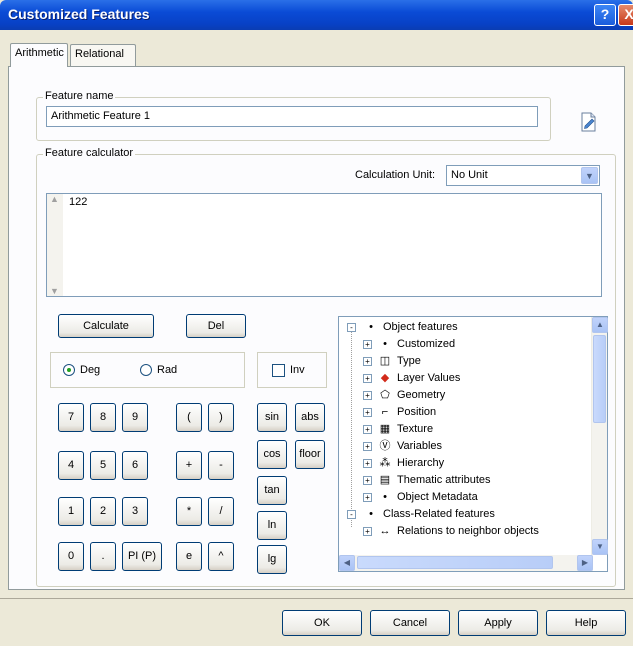  Describe the element at coordinates (71, 417) in the screenshot. I see `key-7: 7` at that location.